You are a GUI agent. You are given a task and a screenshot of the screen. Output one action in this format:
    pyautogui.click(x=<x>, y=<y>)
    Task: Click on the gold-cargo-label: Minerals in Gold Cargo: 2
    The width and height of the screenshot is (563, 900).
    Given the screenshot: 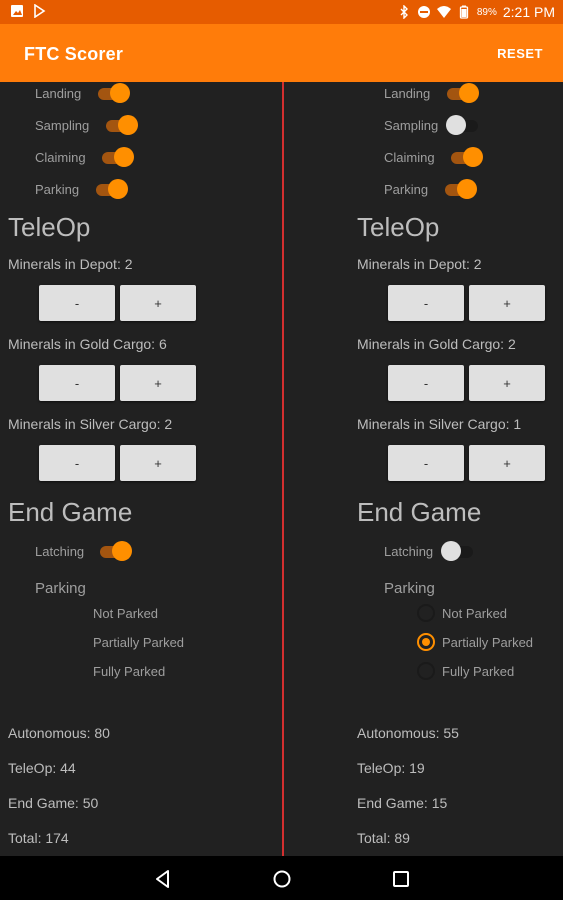 What is the action you would take?
    pyautogui.click(x=436, y=344)
    